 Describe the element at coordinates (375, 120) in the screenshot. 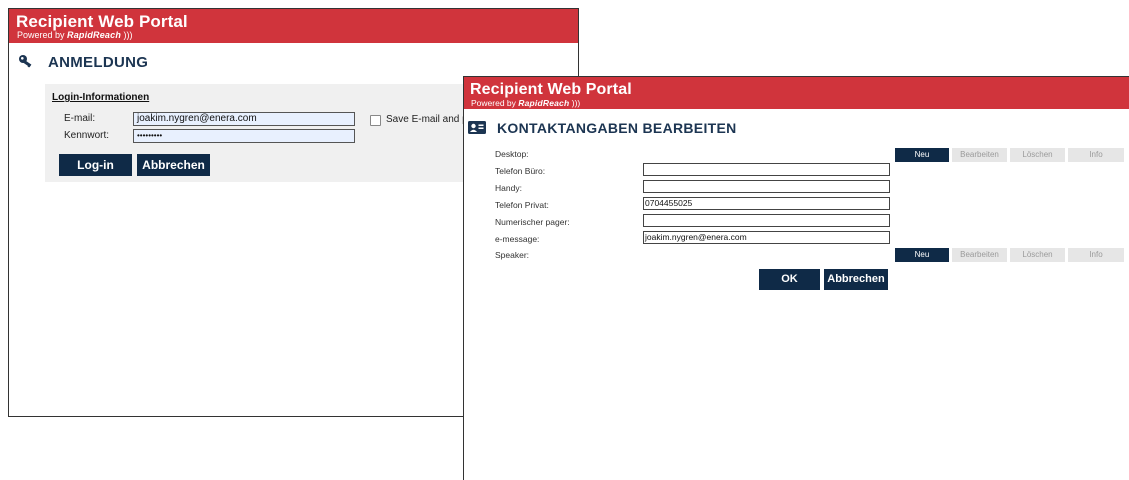

I see `save-credentials-checkbox` at that location.